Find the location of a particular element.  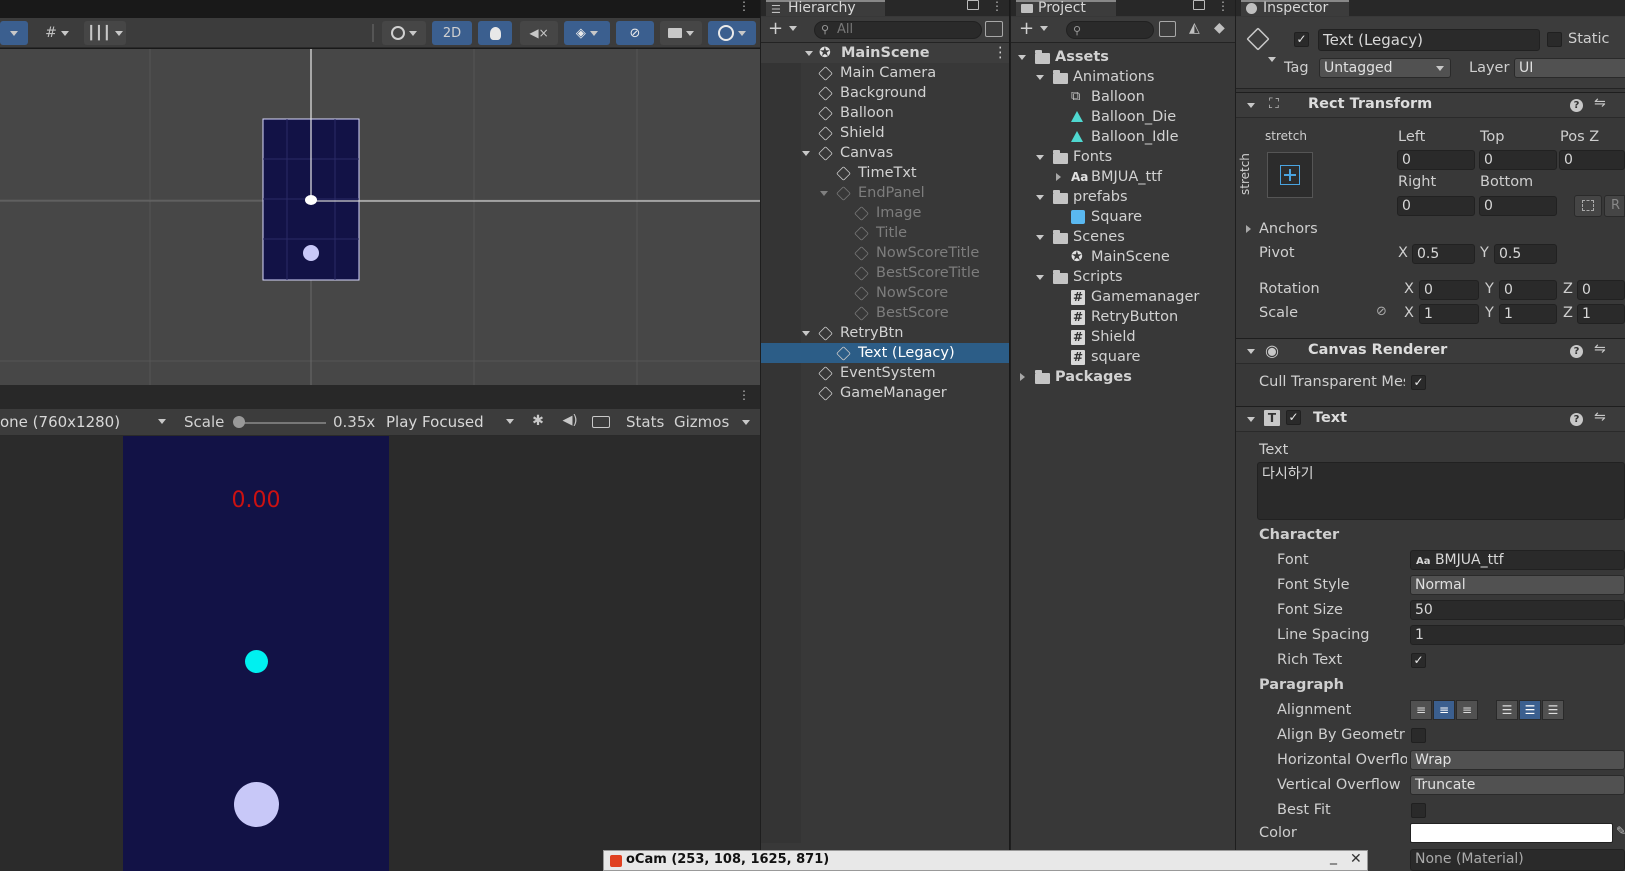

project-item: Balloon_Idle is located at coordinates (1123, 137).